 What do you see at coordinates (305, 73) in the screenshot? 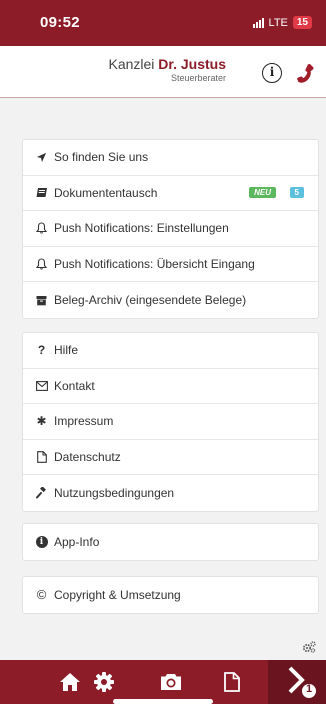
I see `phone-icon` at bounding box center [305, 73].